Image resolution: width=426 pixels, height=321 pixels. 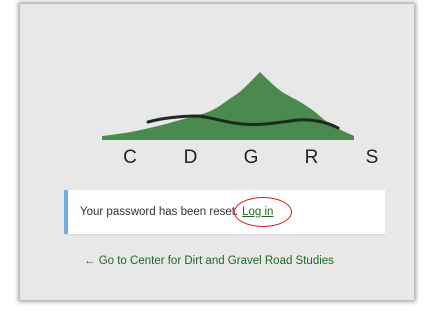 I want to click on login-link-label: Log in, so click(x=257, y=212).